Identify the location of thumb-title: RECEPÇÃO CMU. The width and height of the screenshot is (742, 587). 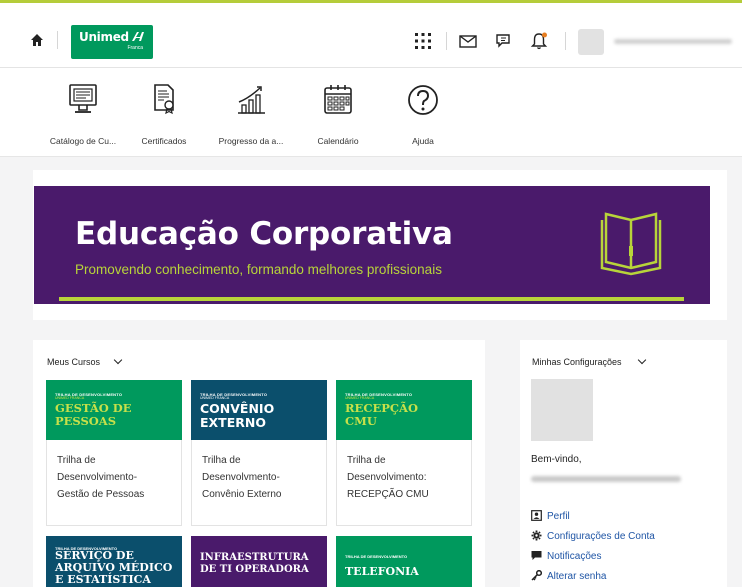
(381, 414).